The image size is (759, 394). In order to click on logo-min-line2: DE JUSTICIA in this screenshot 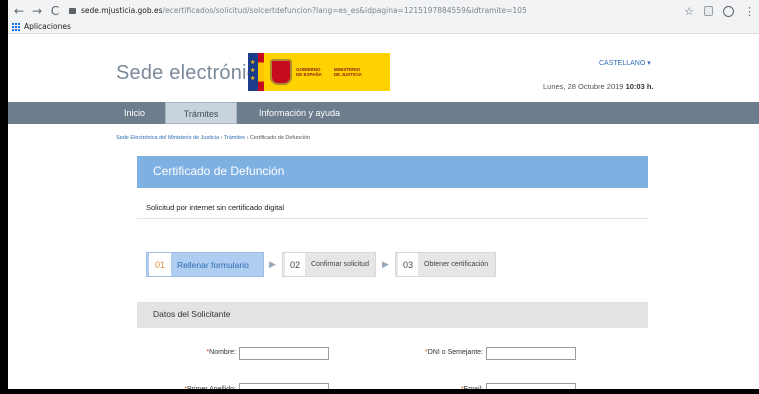, I will do `click(347, 74)`.